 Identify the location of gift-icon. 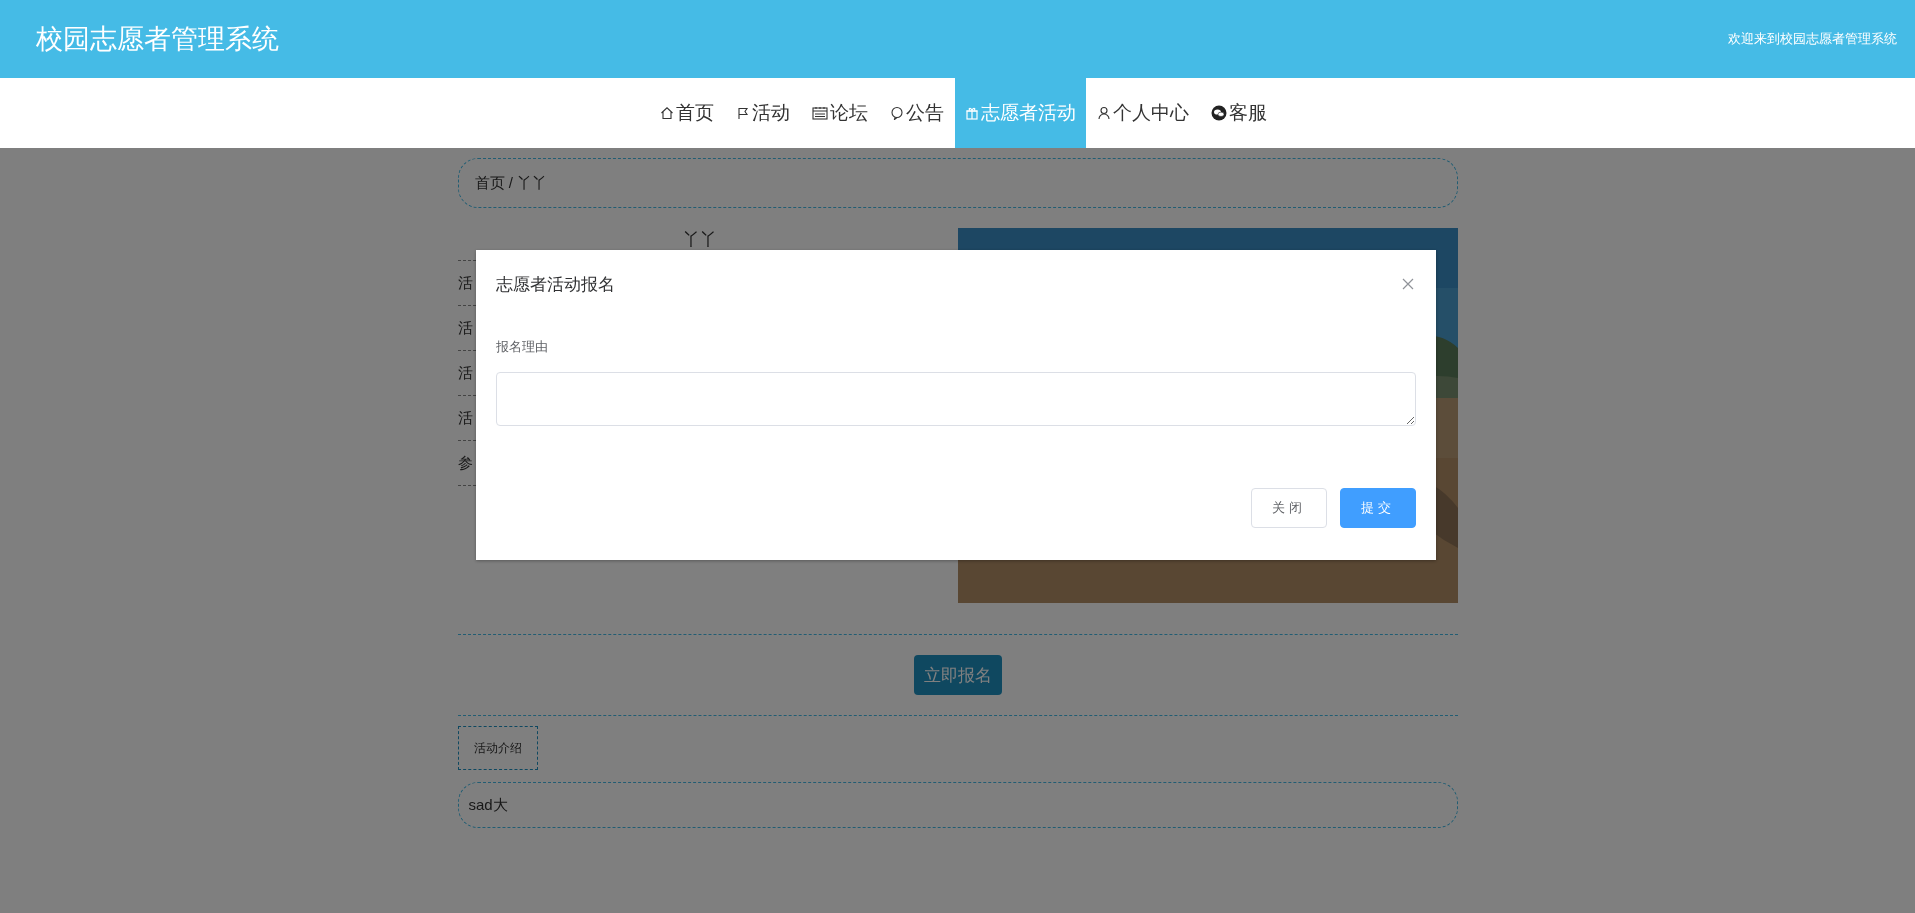
(972, 113).